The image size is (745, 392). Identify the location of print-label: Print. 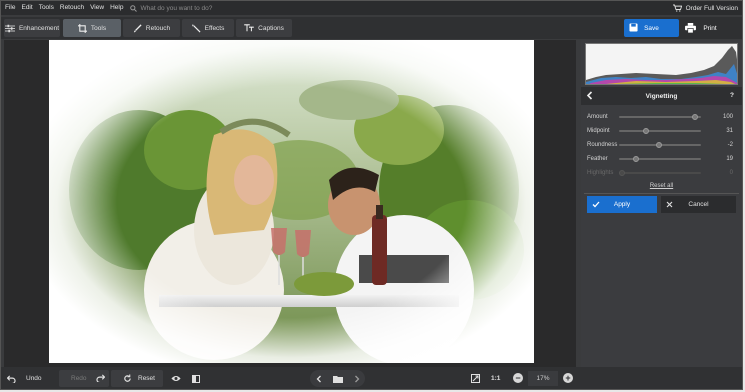
(710, 28).